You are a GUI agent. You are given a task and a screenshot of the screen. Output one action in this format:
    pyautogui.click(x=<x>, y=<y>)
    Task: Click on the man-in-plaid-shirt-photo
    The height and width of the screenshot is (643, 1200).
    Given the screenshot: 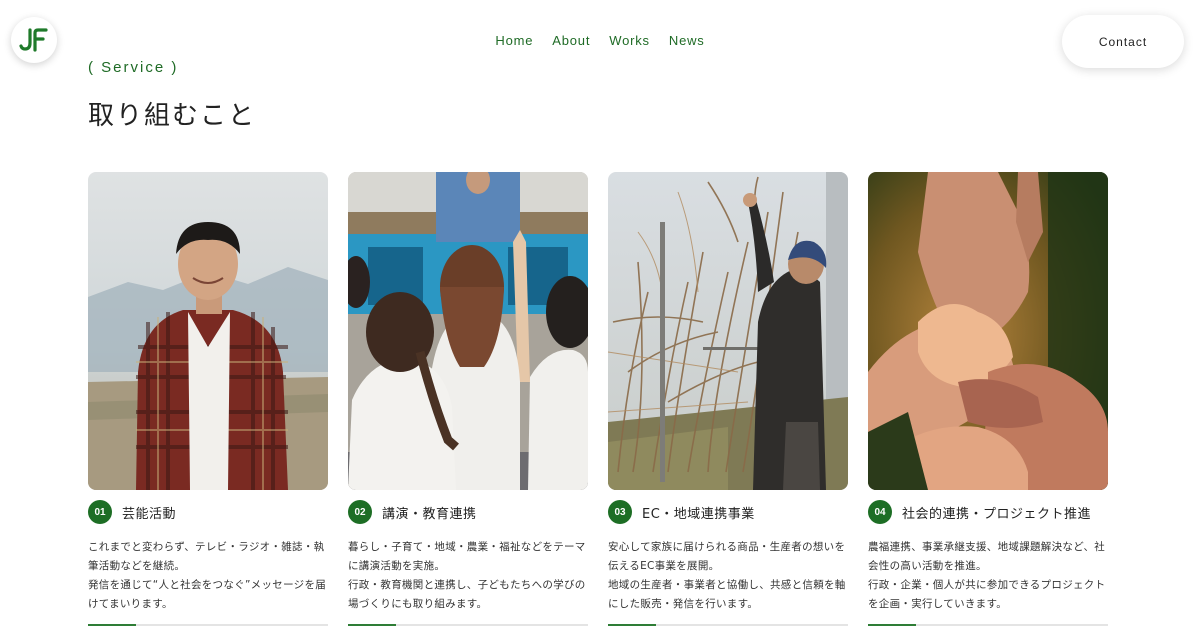 What is the action you would take?
    pyautogui.click(x=208, y=331)
    